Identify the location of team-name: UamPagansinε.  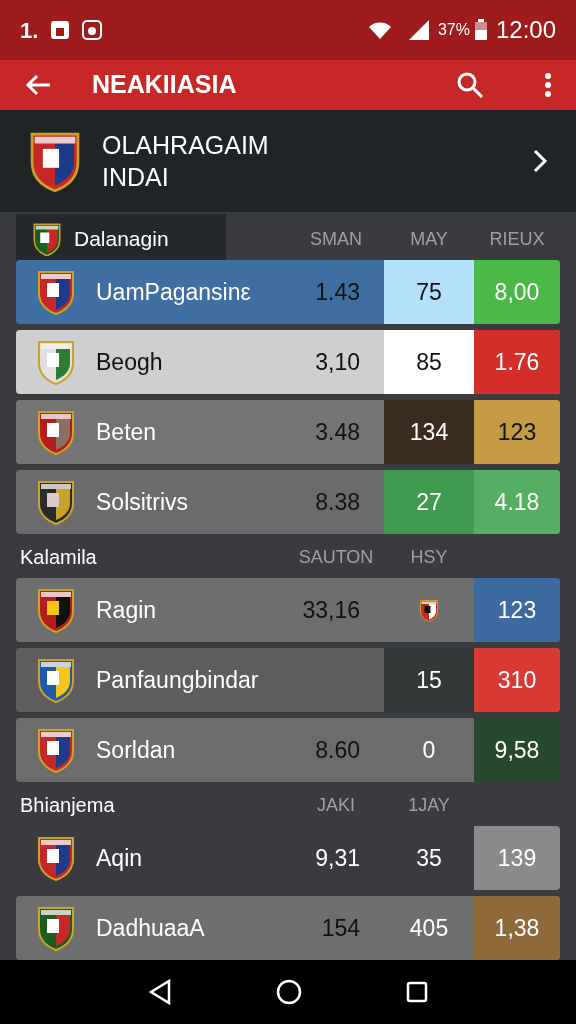
(173, 292).